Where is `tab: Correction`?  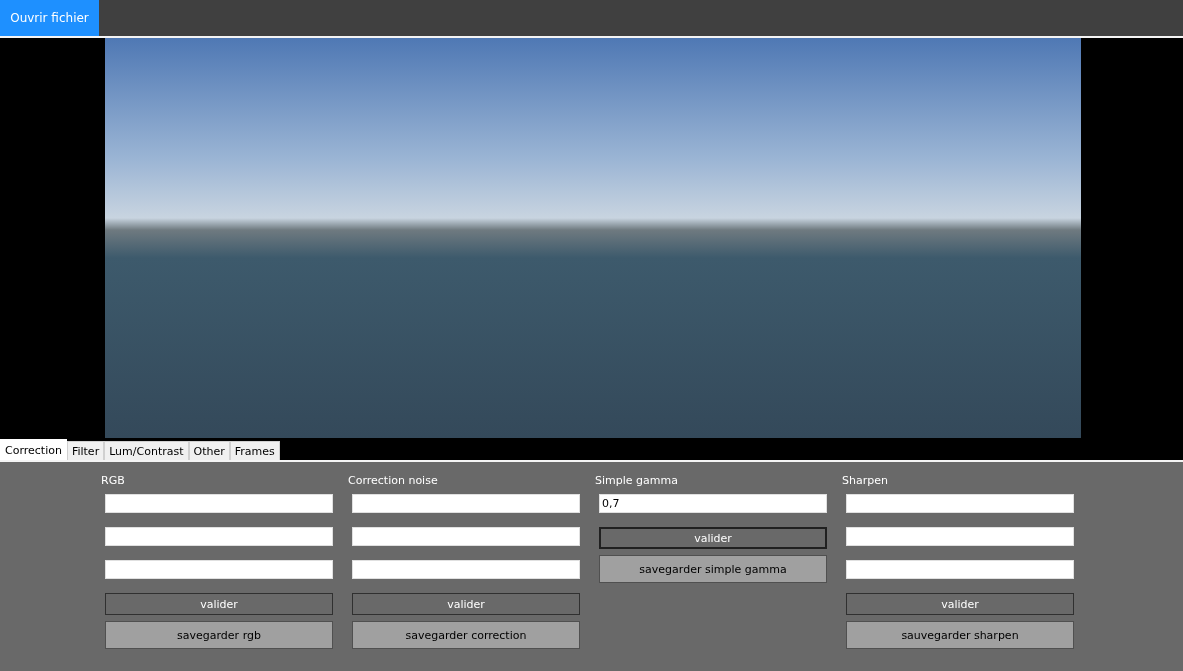 tab: Correction is located at coordinates (33, 449).